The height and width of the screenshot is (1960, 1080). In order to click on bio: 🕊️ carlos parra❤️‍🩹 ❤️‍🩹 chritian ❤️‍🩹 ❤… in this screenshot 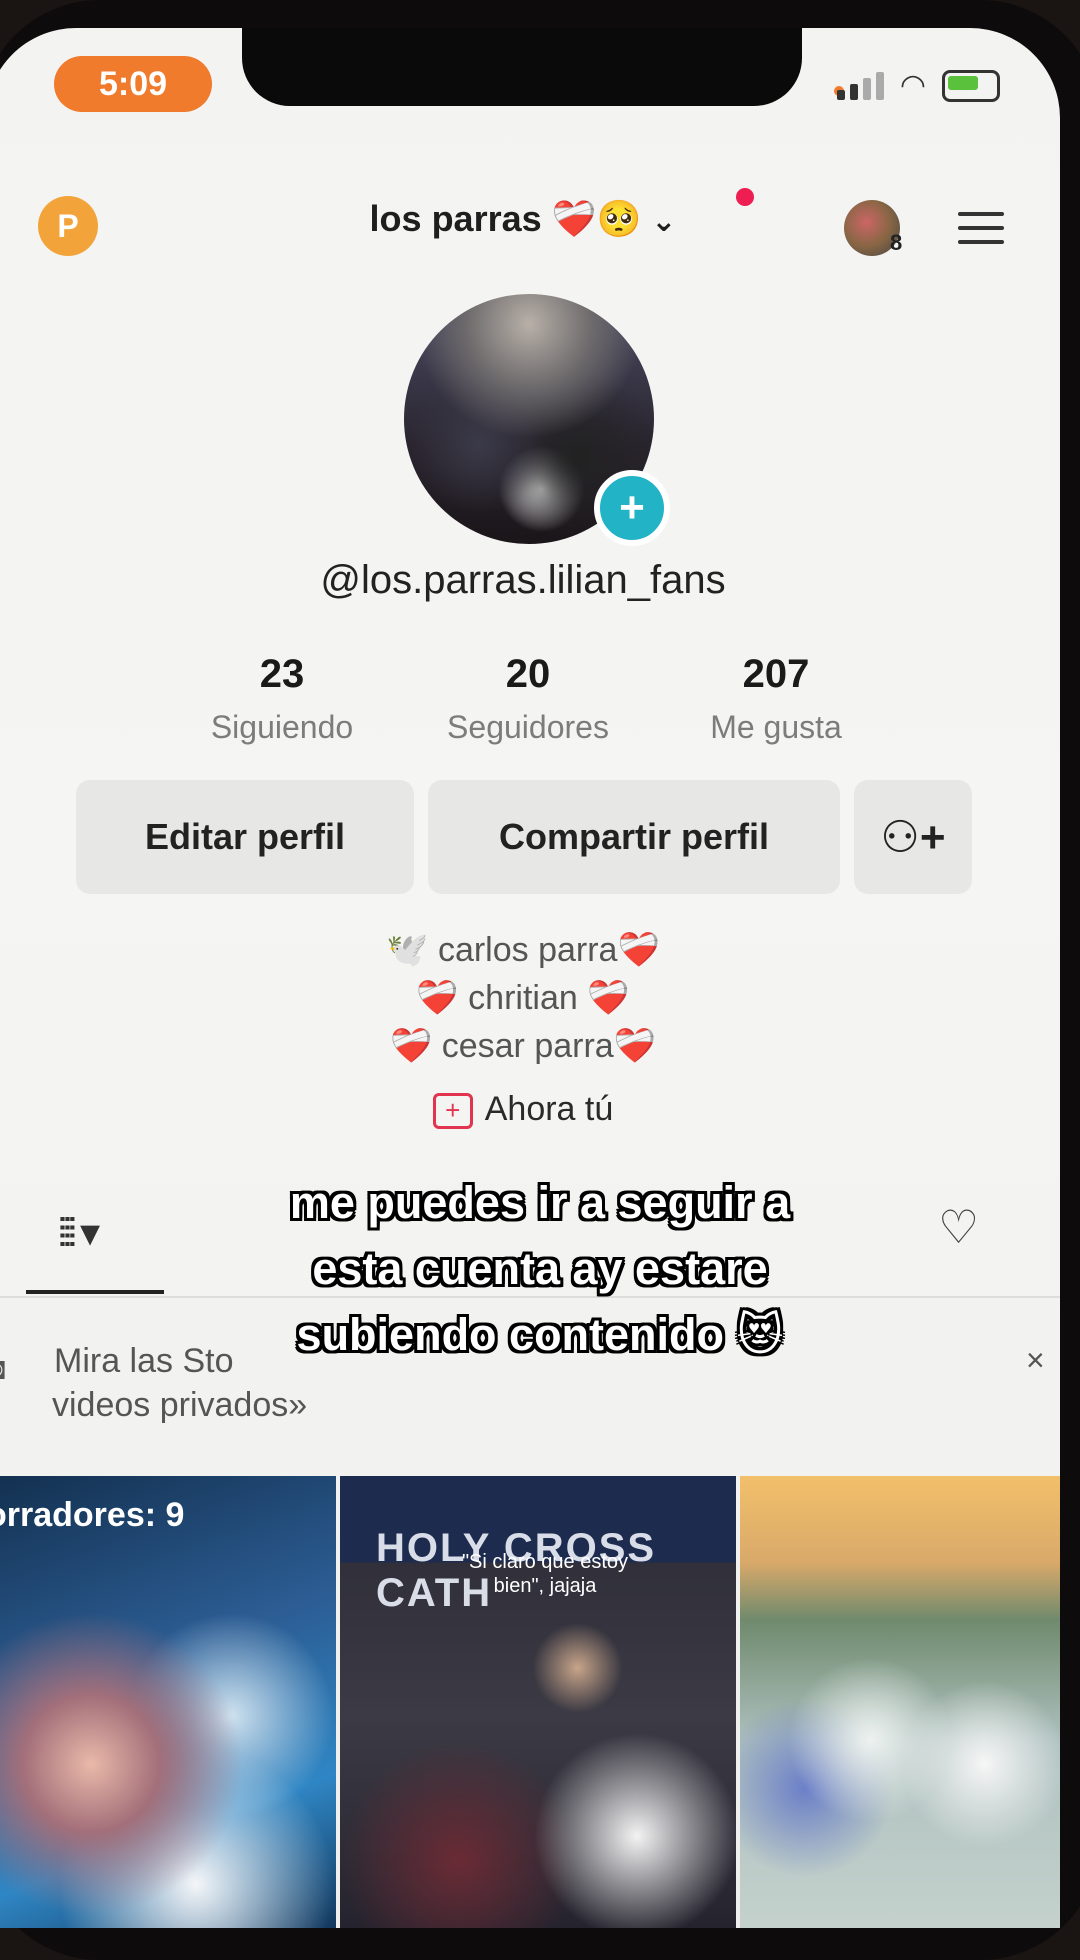, I will do `click(530, 998)`.